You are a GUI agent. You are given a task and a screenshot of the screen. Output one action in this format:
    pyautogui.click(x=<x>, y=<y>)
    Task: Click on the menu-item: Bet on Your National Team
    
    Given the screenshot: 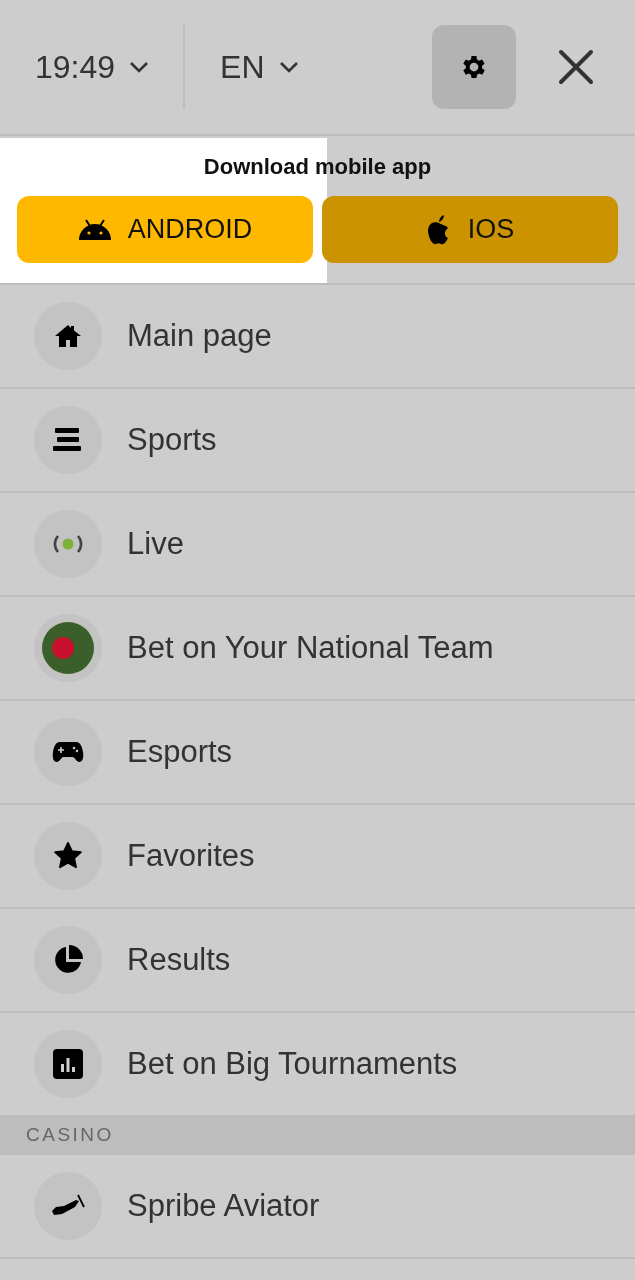 What is the action you would take?
    pyautogui.click(x=317, y=649)
    